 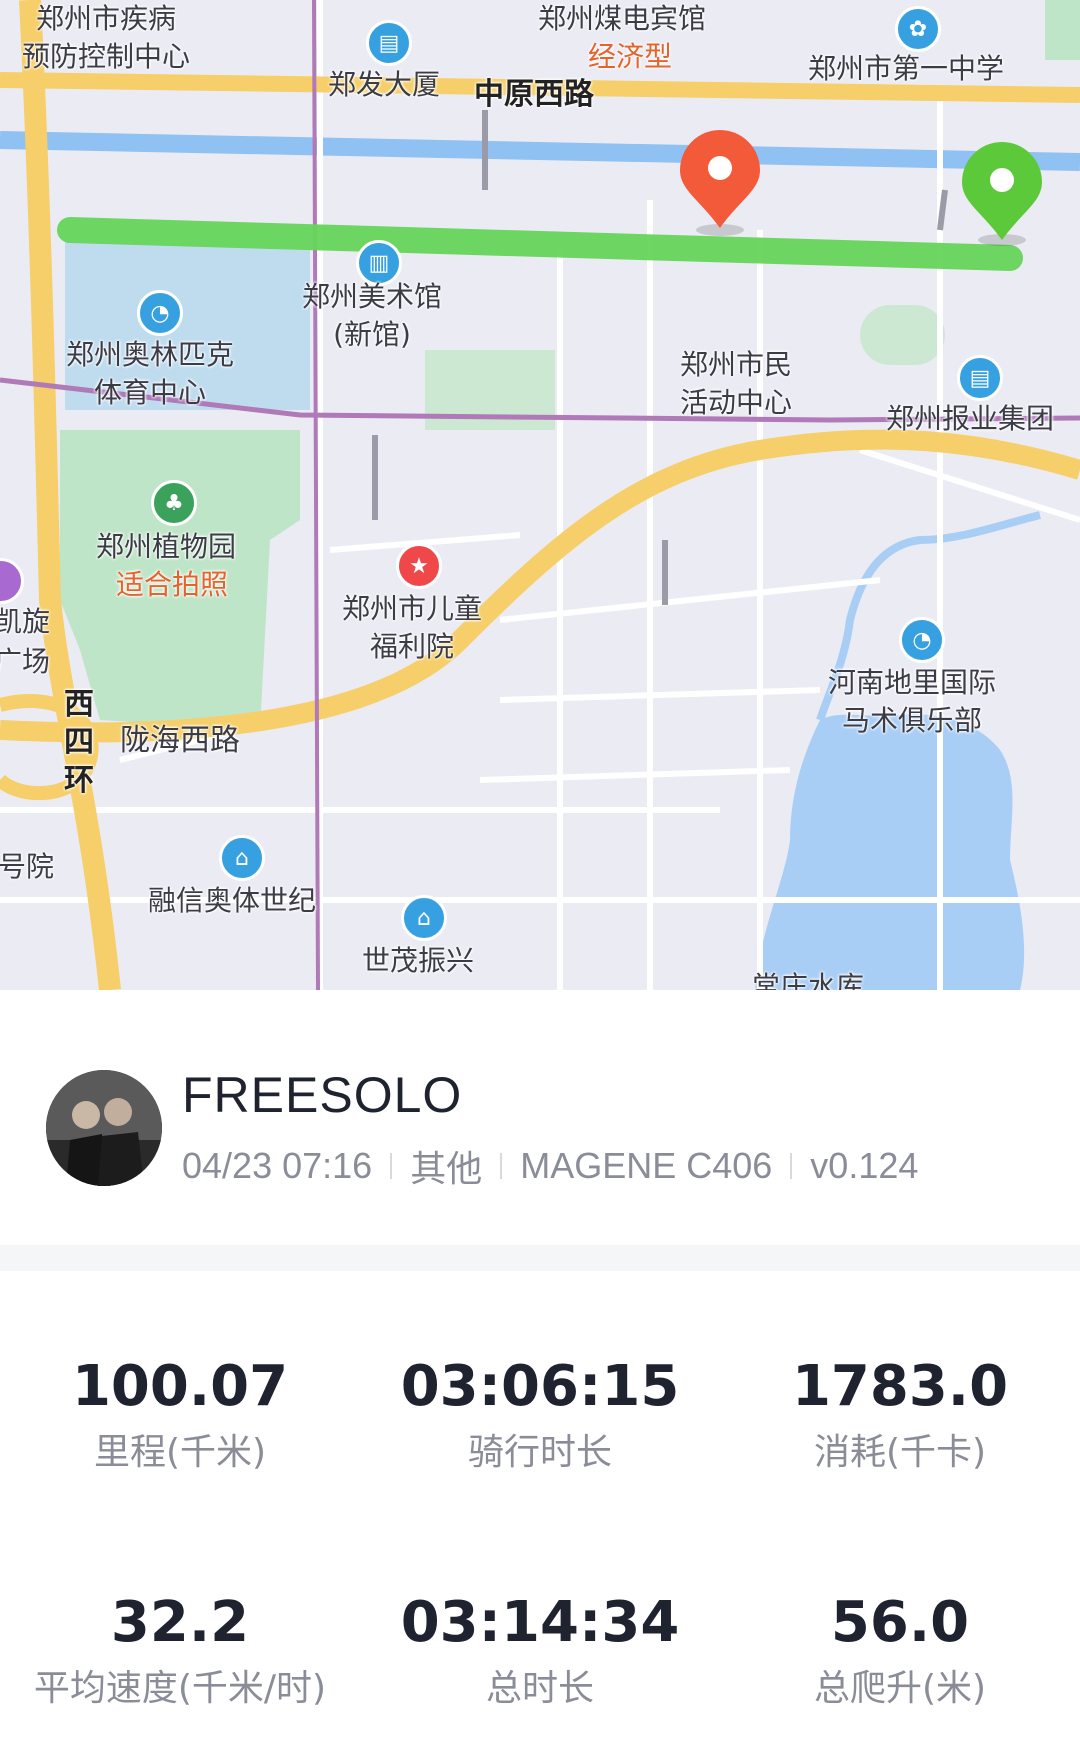 What do you see at coordinates (180, 1452) in the screenshot?
I see `stat-label: 里程(千米)` at bounding box center [180, 1452].